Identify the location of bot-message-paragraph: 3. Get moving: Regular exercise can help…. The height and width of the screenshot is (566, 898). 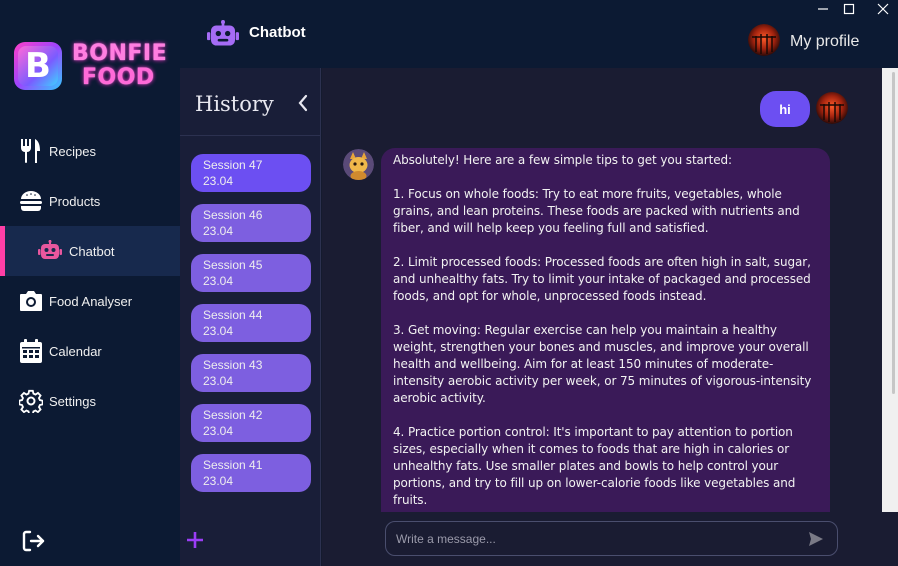
(602, 364).